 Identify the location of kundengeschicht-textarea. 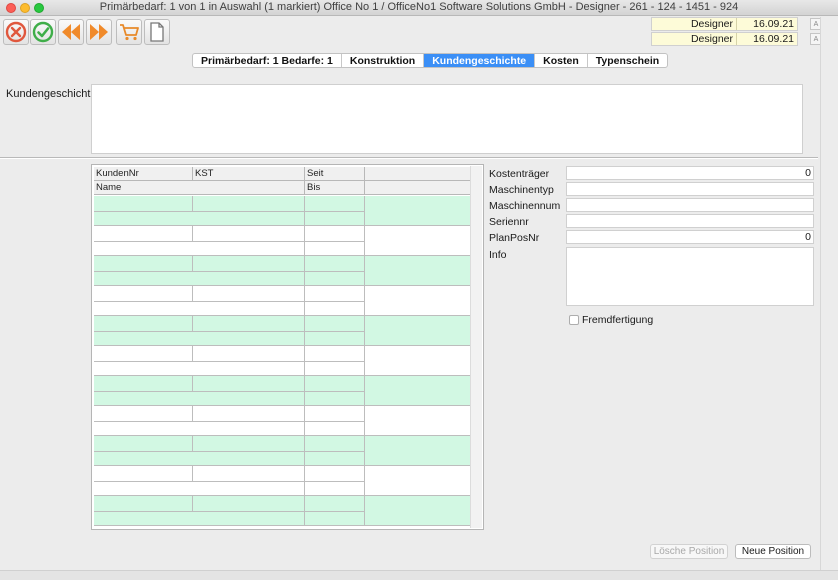
(447, 119).